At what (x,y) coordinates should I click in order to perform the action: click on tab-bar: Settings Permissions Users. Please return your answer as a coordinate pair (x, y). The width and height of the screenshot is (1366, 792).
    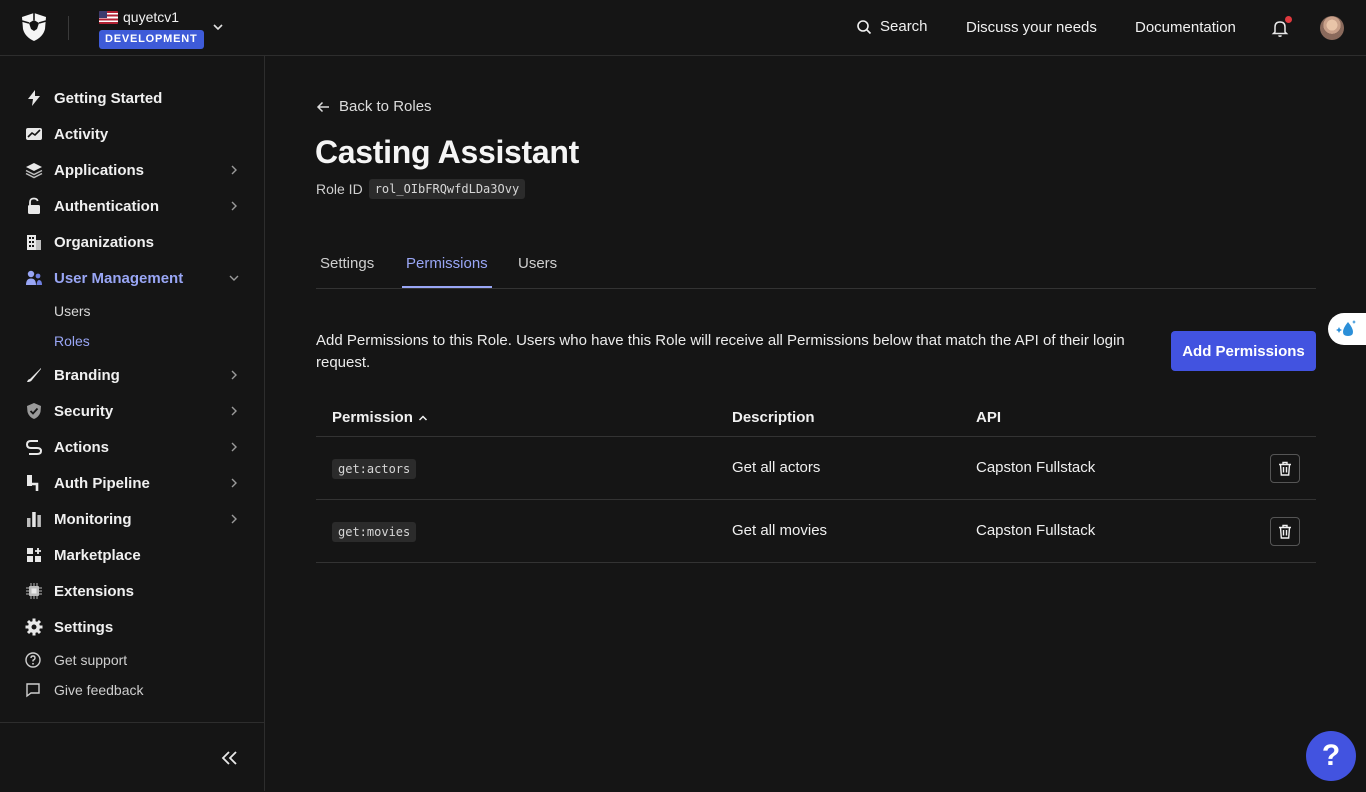
    Looking at the image, I should click on (816, 269).